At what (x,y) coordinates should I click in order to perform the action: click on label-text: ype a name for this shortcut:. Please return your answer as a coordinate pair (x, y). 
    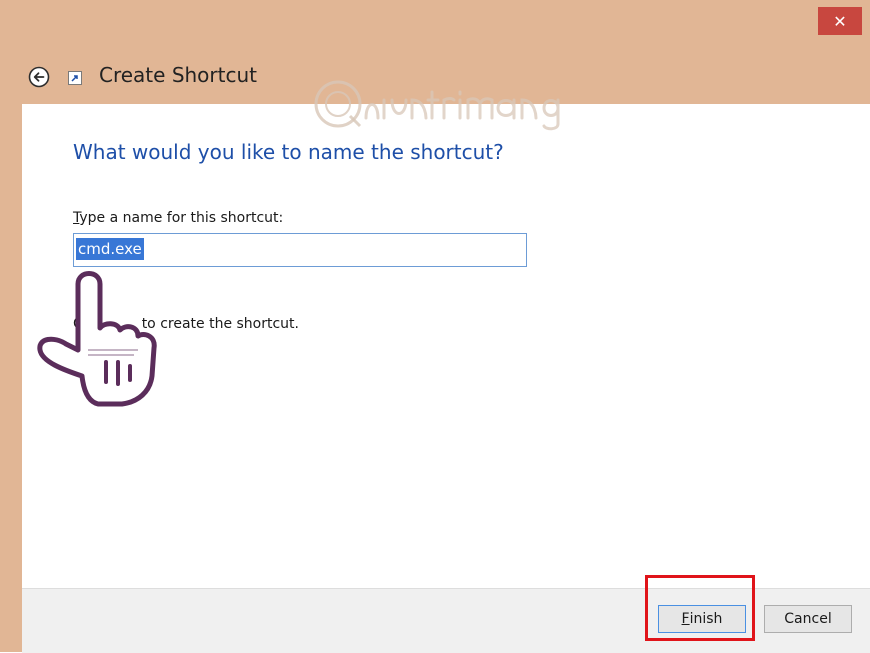
    Looking at the image, I should click on (181, 218).